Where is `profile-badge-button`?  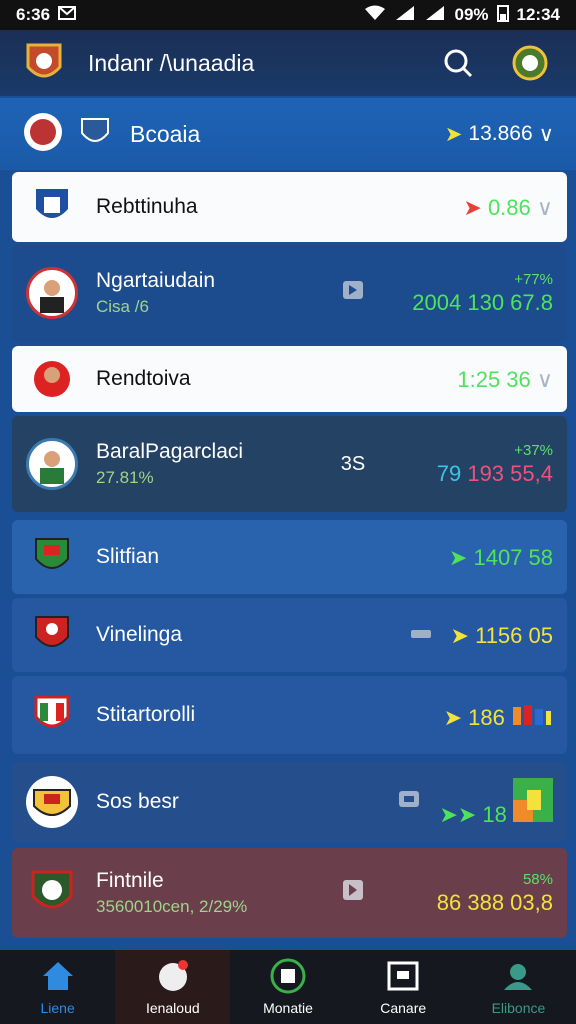
profile-badge-button is located at coordinates (530, 63).